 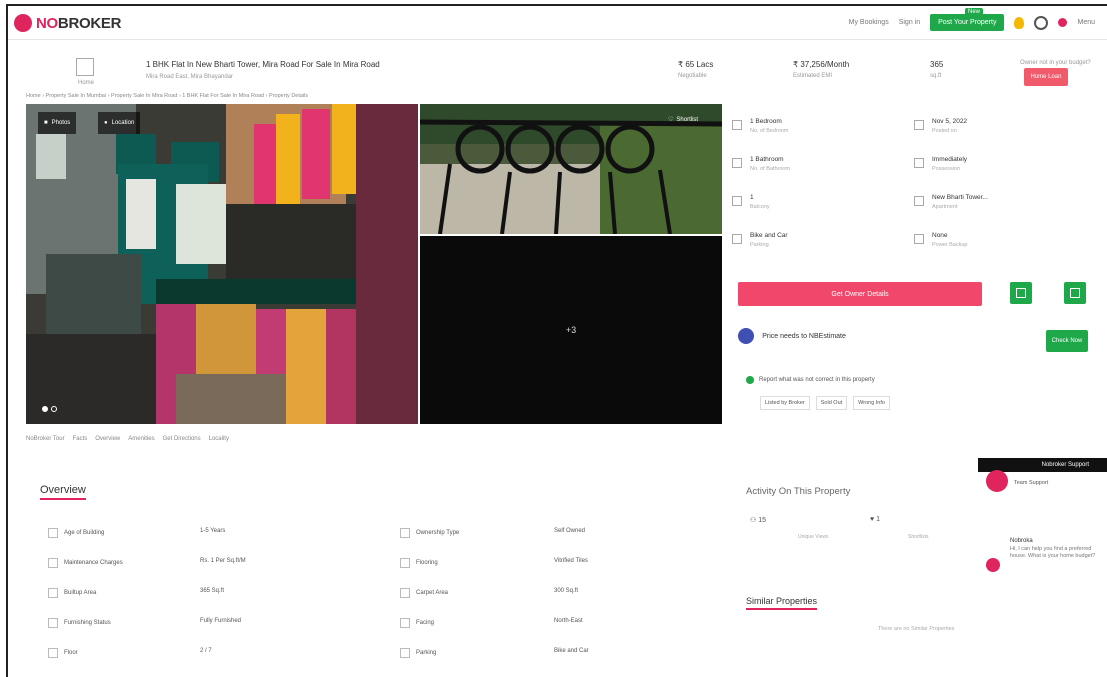 I want to click on overview-item: Builtup Area, so click(x=72, y=593).